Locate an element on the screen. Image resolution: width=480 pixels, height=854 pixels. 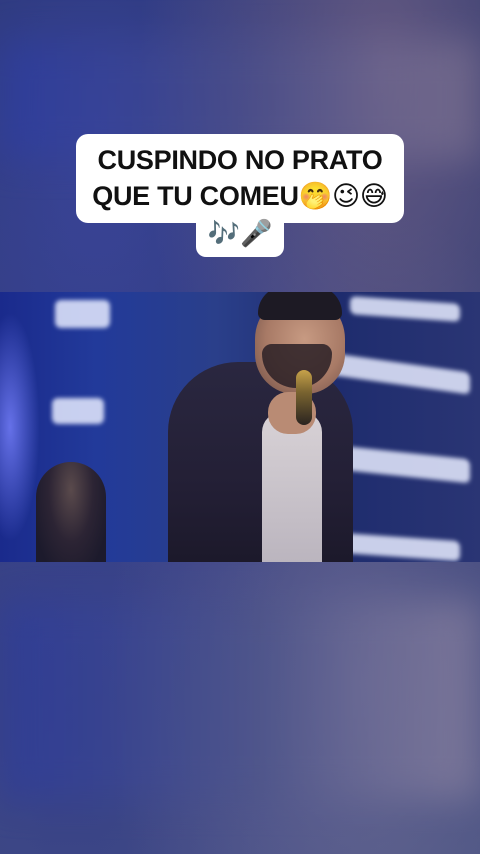
caption-overlay: CUSPINDO NO PRATO QUE TU COMEU🤭😉😅 🎶🎤 is located at coordinates (240, 195).